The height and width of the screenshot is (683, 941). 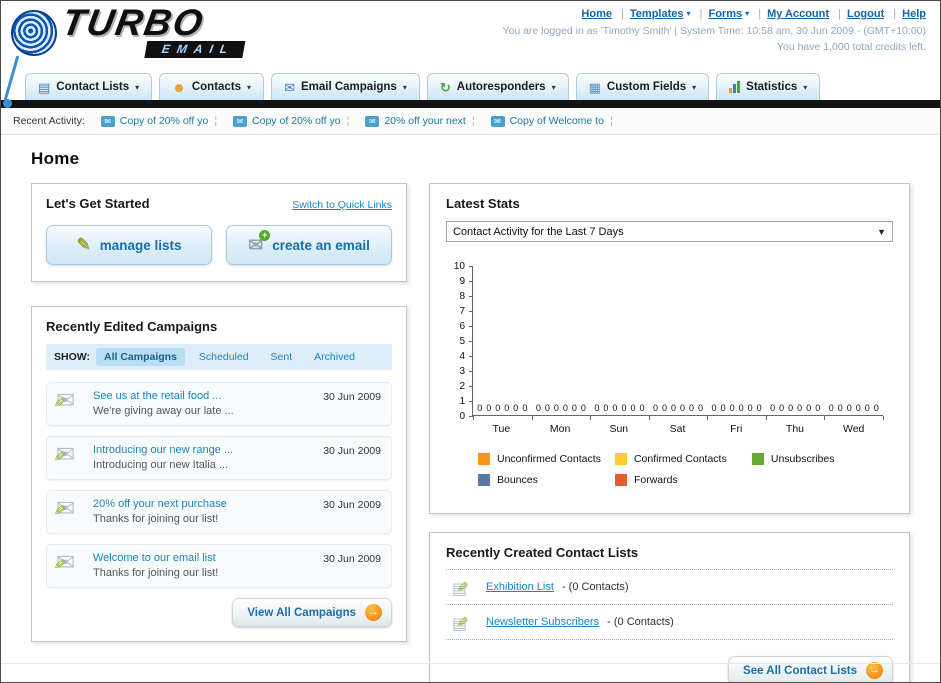 I want to click on x-axis-label: Mon, so click(x=560, y=429).